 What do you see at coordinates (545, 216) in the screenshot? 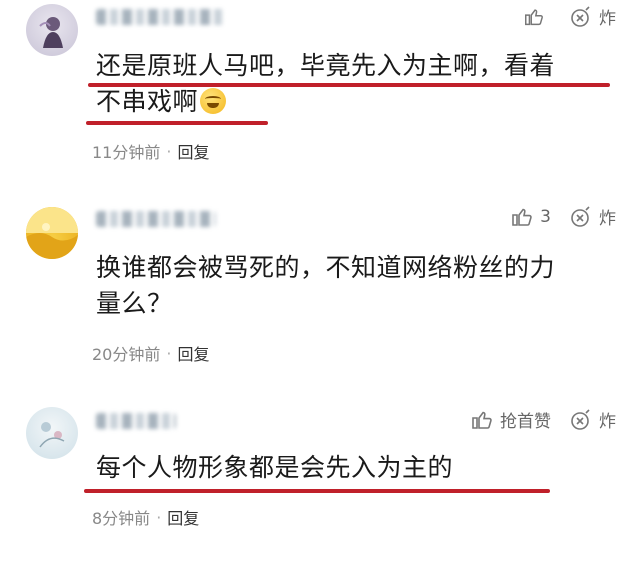
I see `like-count: 3` at bounding box center [545, 216].